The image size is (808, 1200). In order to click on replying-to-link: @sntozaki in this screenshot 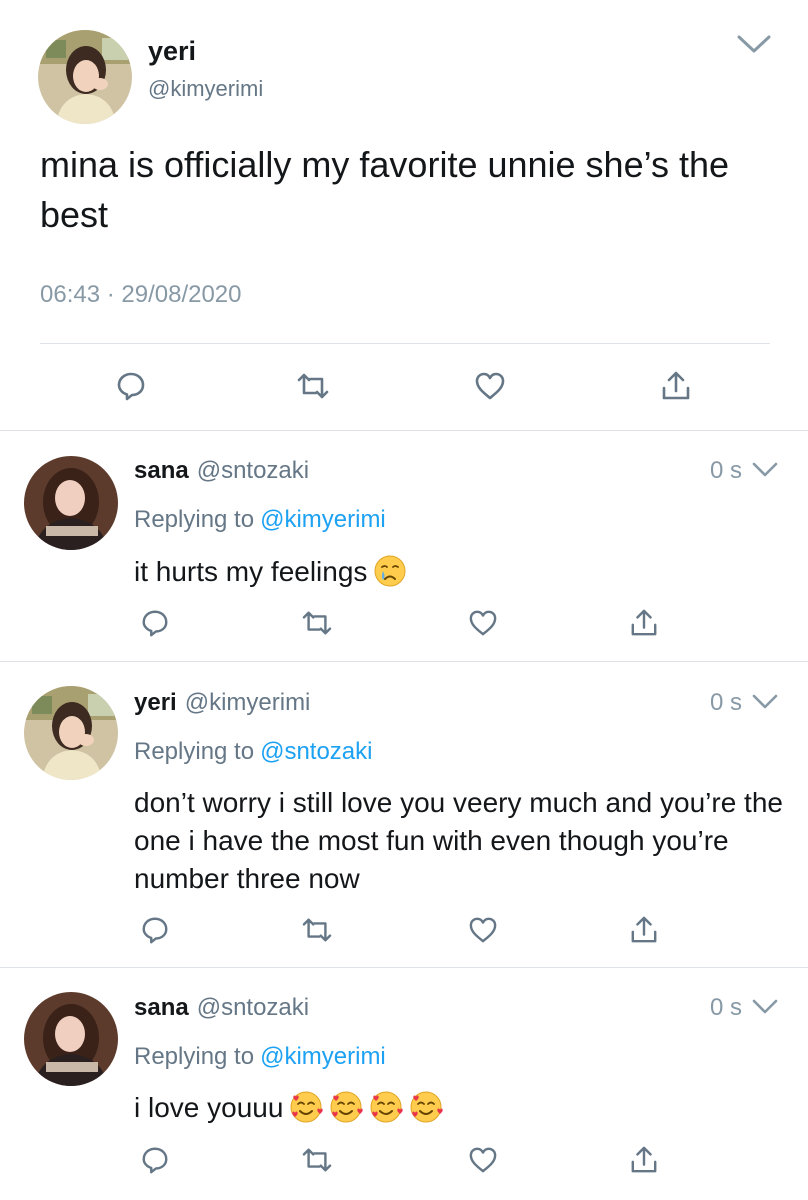, I will do `click(316, 751)`.